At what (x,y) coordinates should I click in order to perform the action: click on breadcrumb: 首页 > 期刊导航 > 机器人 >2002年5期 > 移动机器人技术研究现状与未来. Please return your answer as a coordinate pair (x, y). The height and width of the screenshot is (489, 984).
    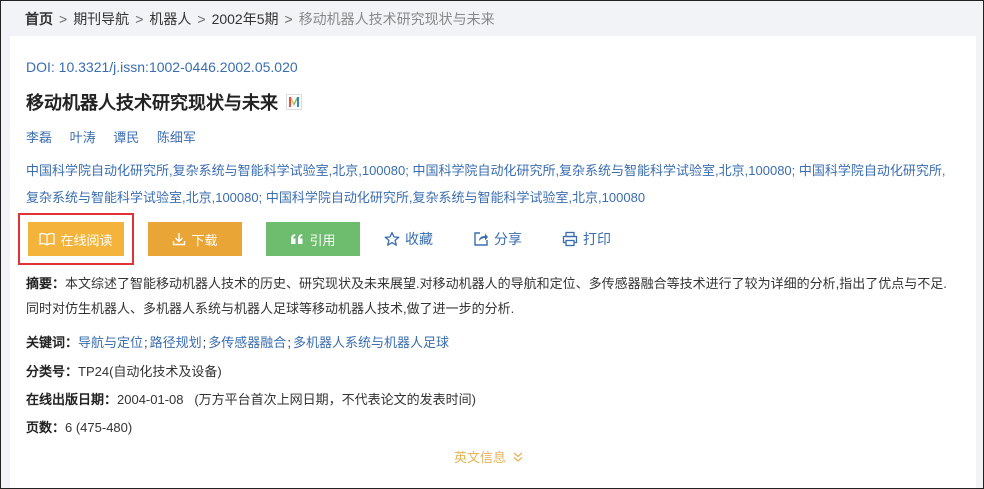
    Looking at the image, I should click on (260, 19).